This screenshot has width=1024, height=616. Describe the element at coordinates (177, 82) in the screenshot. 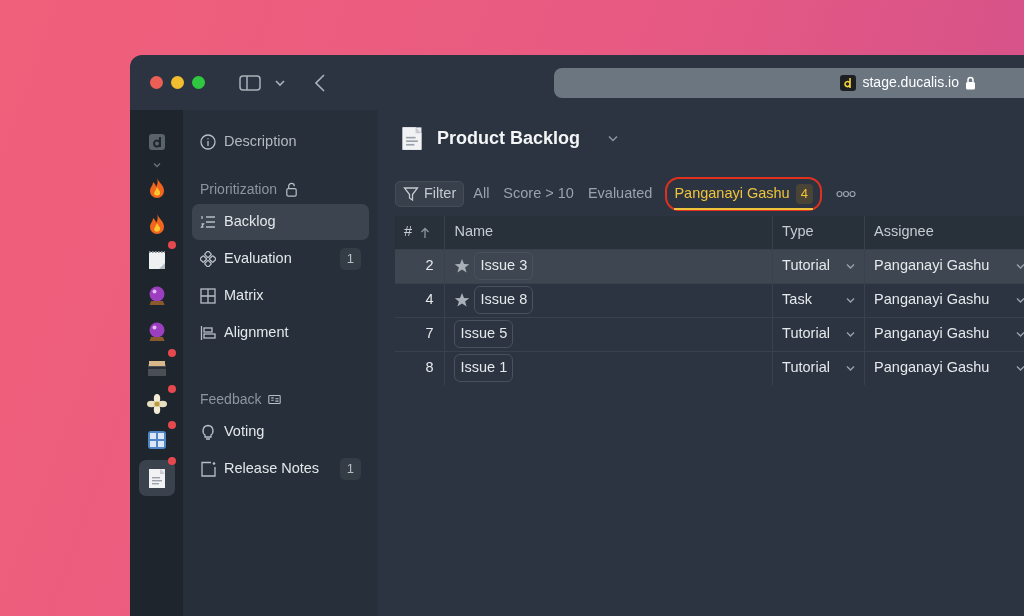

I see `minimize-window-button` at that location.